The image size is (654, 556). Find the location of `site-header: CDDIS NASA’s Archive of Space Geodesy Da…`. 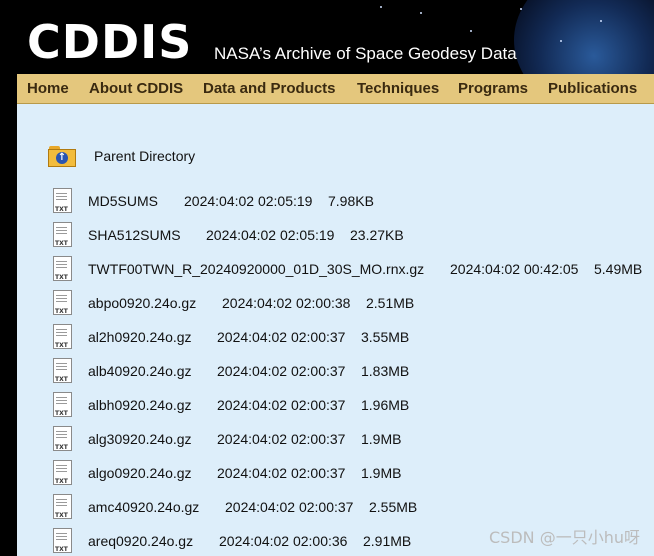

site-header: CDDIS NASA’s Archive of Space Geodesy Da… is located at coordinates (327, 37).